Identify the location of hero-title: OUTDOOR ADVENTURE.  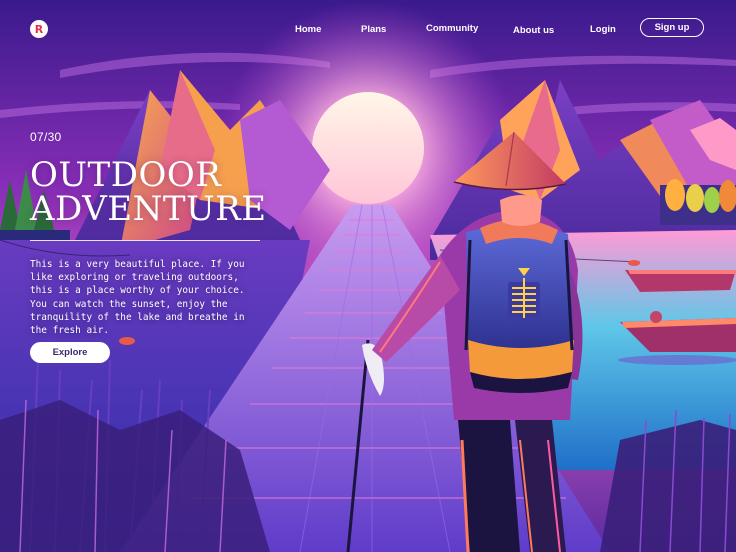
(148, 192).